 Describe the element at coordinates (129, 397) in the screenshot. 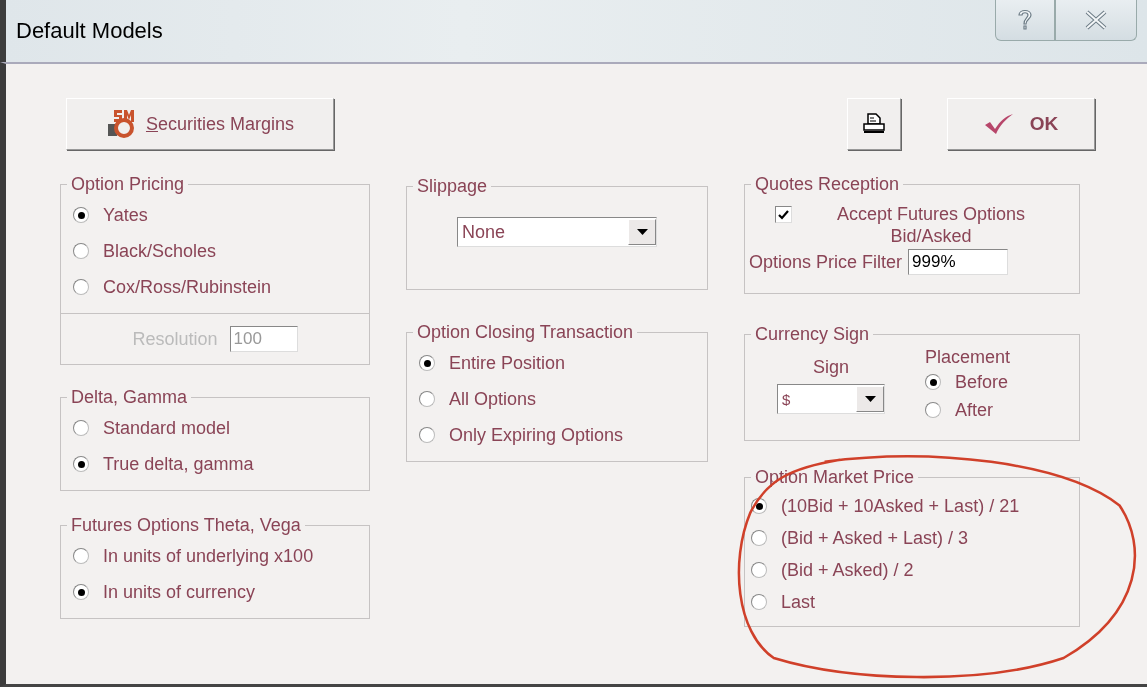

I see `group-title: Delta, Gamma` at that location.